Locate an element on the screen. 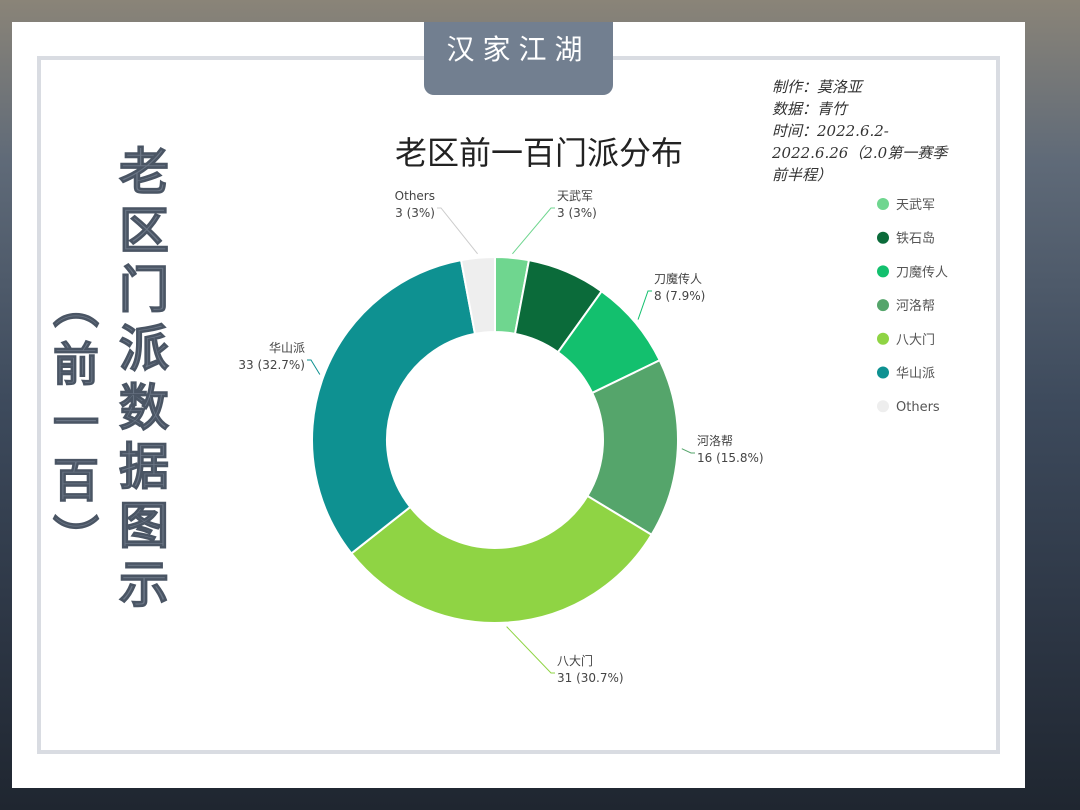 This screenshot has width=1080, height=810. slice-华山派 is located at coordinates (394, 407).